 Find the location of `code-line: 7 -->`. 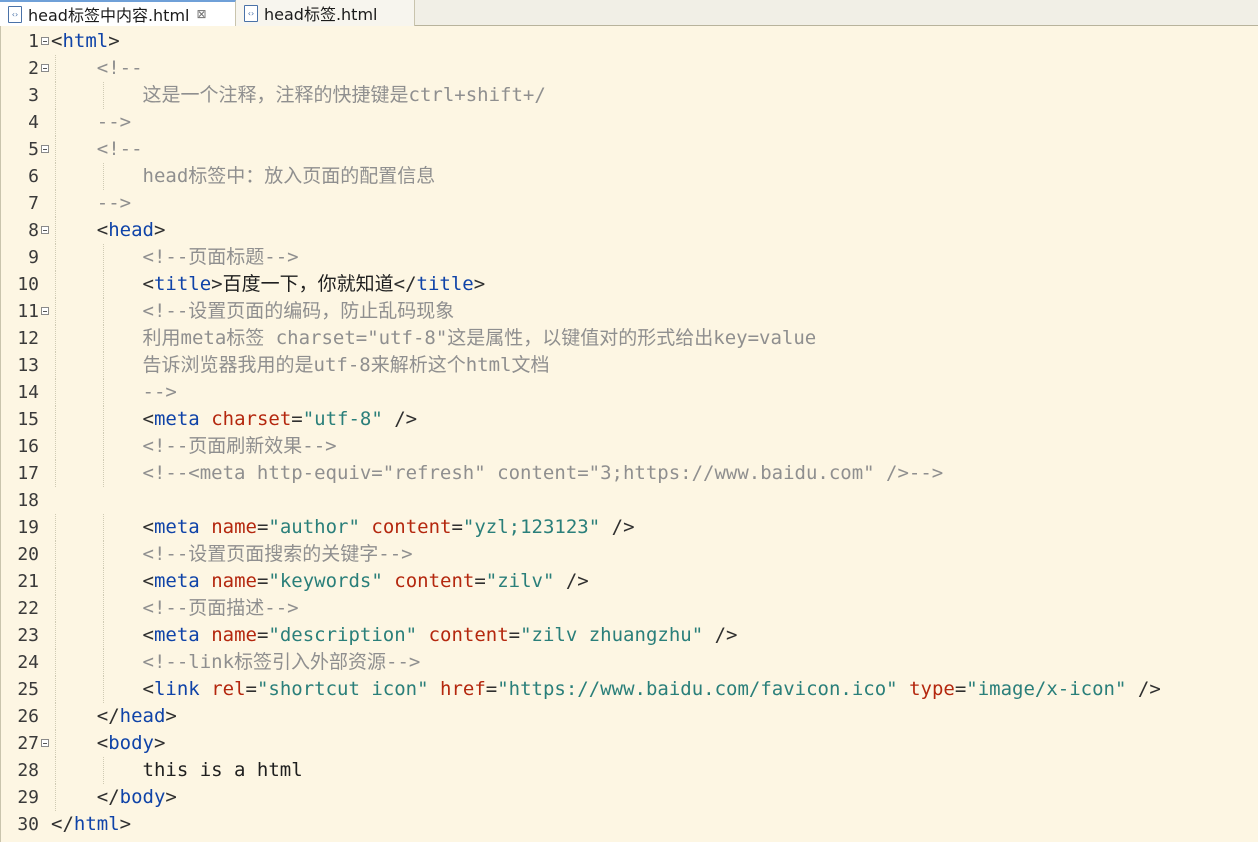

code-line: 7 --> is located at coordinates (629, 203).